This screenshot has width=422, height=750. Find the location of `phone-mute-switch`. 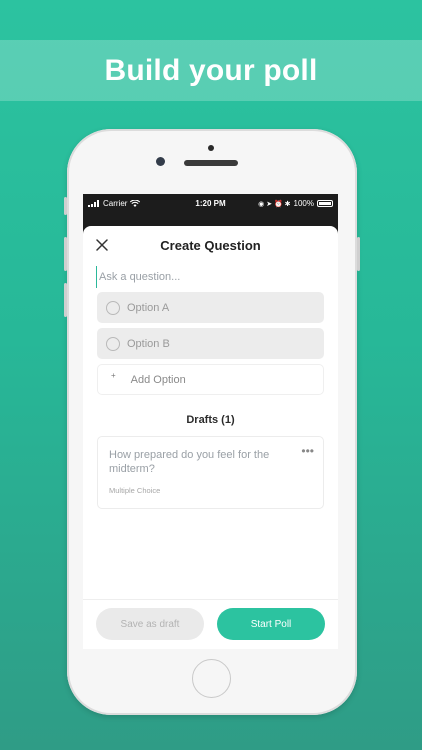

phone-mute-switch is located at coordinates (65, 206).